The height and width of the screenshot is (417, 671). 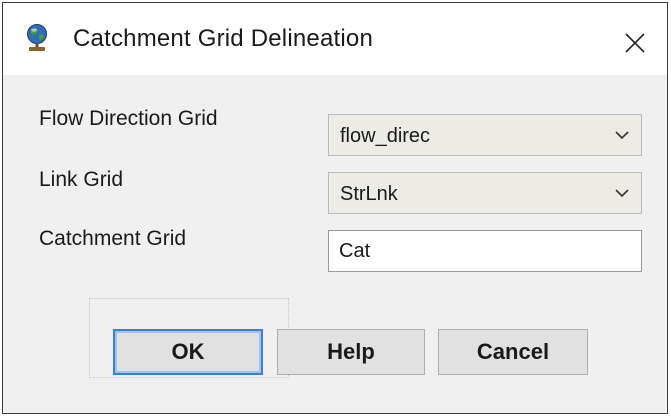 I want to click on catchment-grid-input, so click(x=485, y=251).